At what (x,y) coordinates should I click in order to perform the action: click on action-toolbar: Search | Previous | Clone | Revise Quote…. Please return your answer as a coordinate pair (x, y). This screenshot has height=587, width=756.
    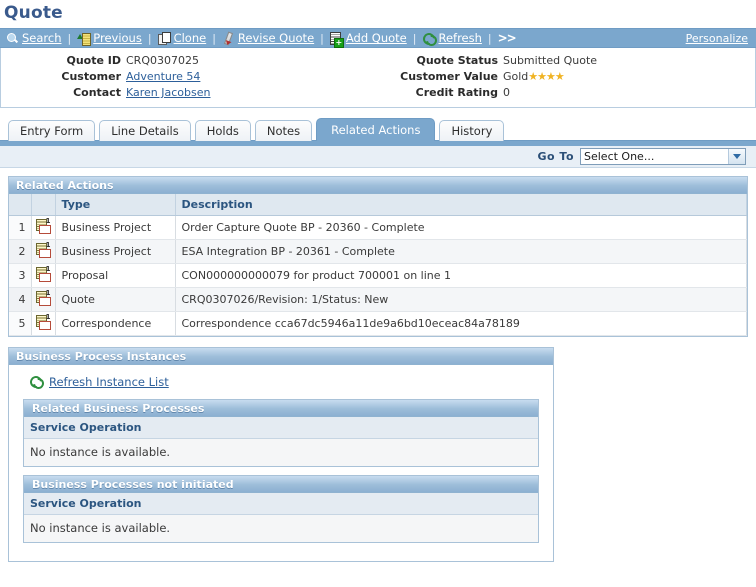
    Looking at the image, I should click on (378, 38).